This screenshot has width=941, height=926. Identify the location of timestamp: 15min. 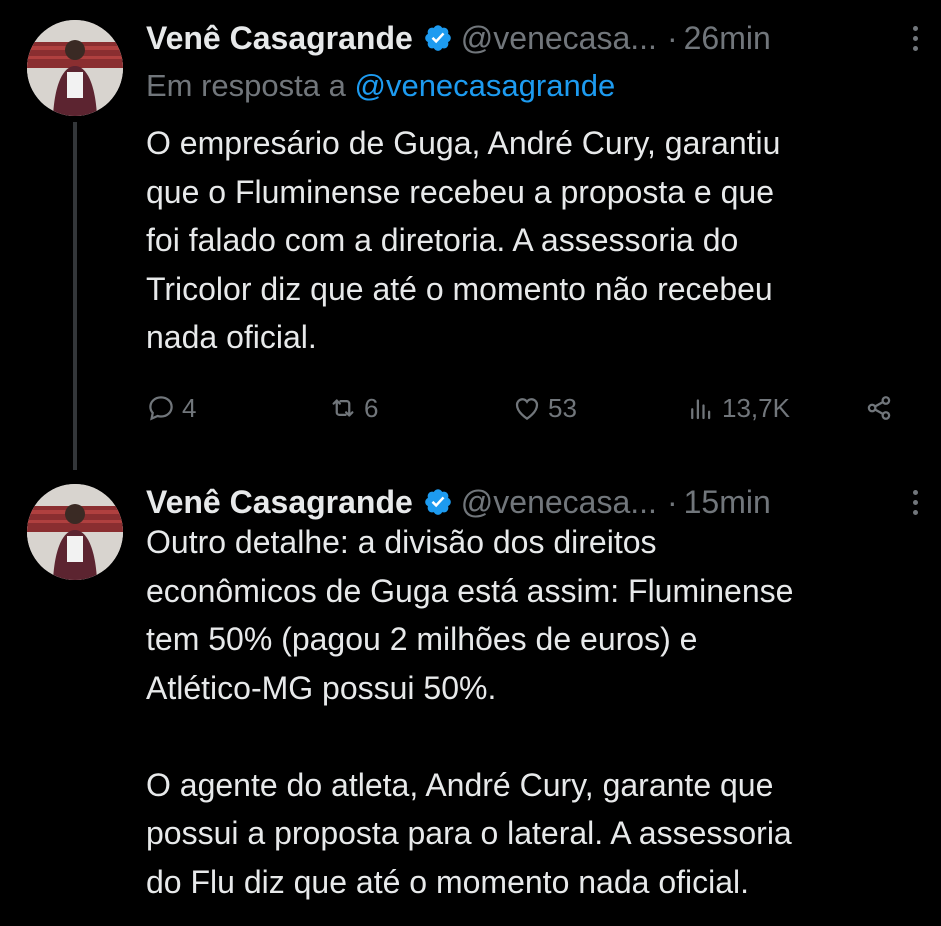
(727, 502).